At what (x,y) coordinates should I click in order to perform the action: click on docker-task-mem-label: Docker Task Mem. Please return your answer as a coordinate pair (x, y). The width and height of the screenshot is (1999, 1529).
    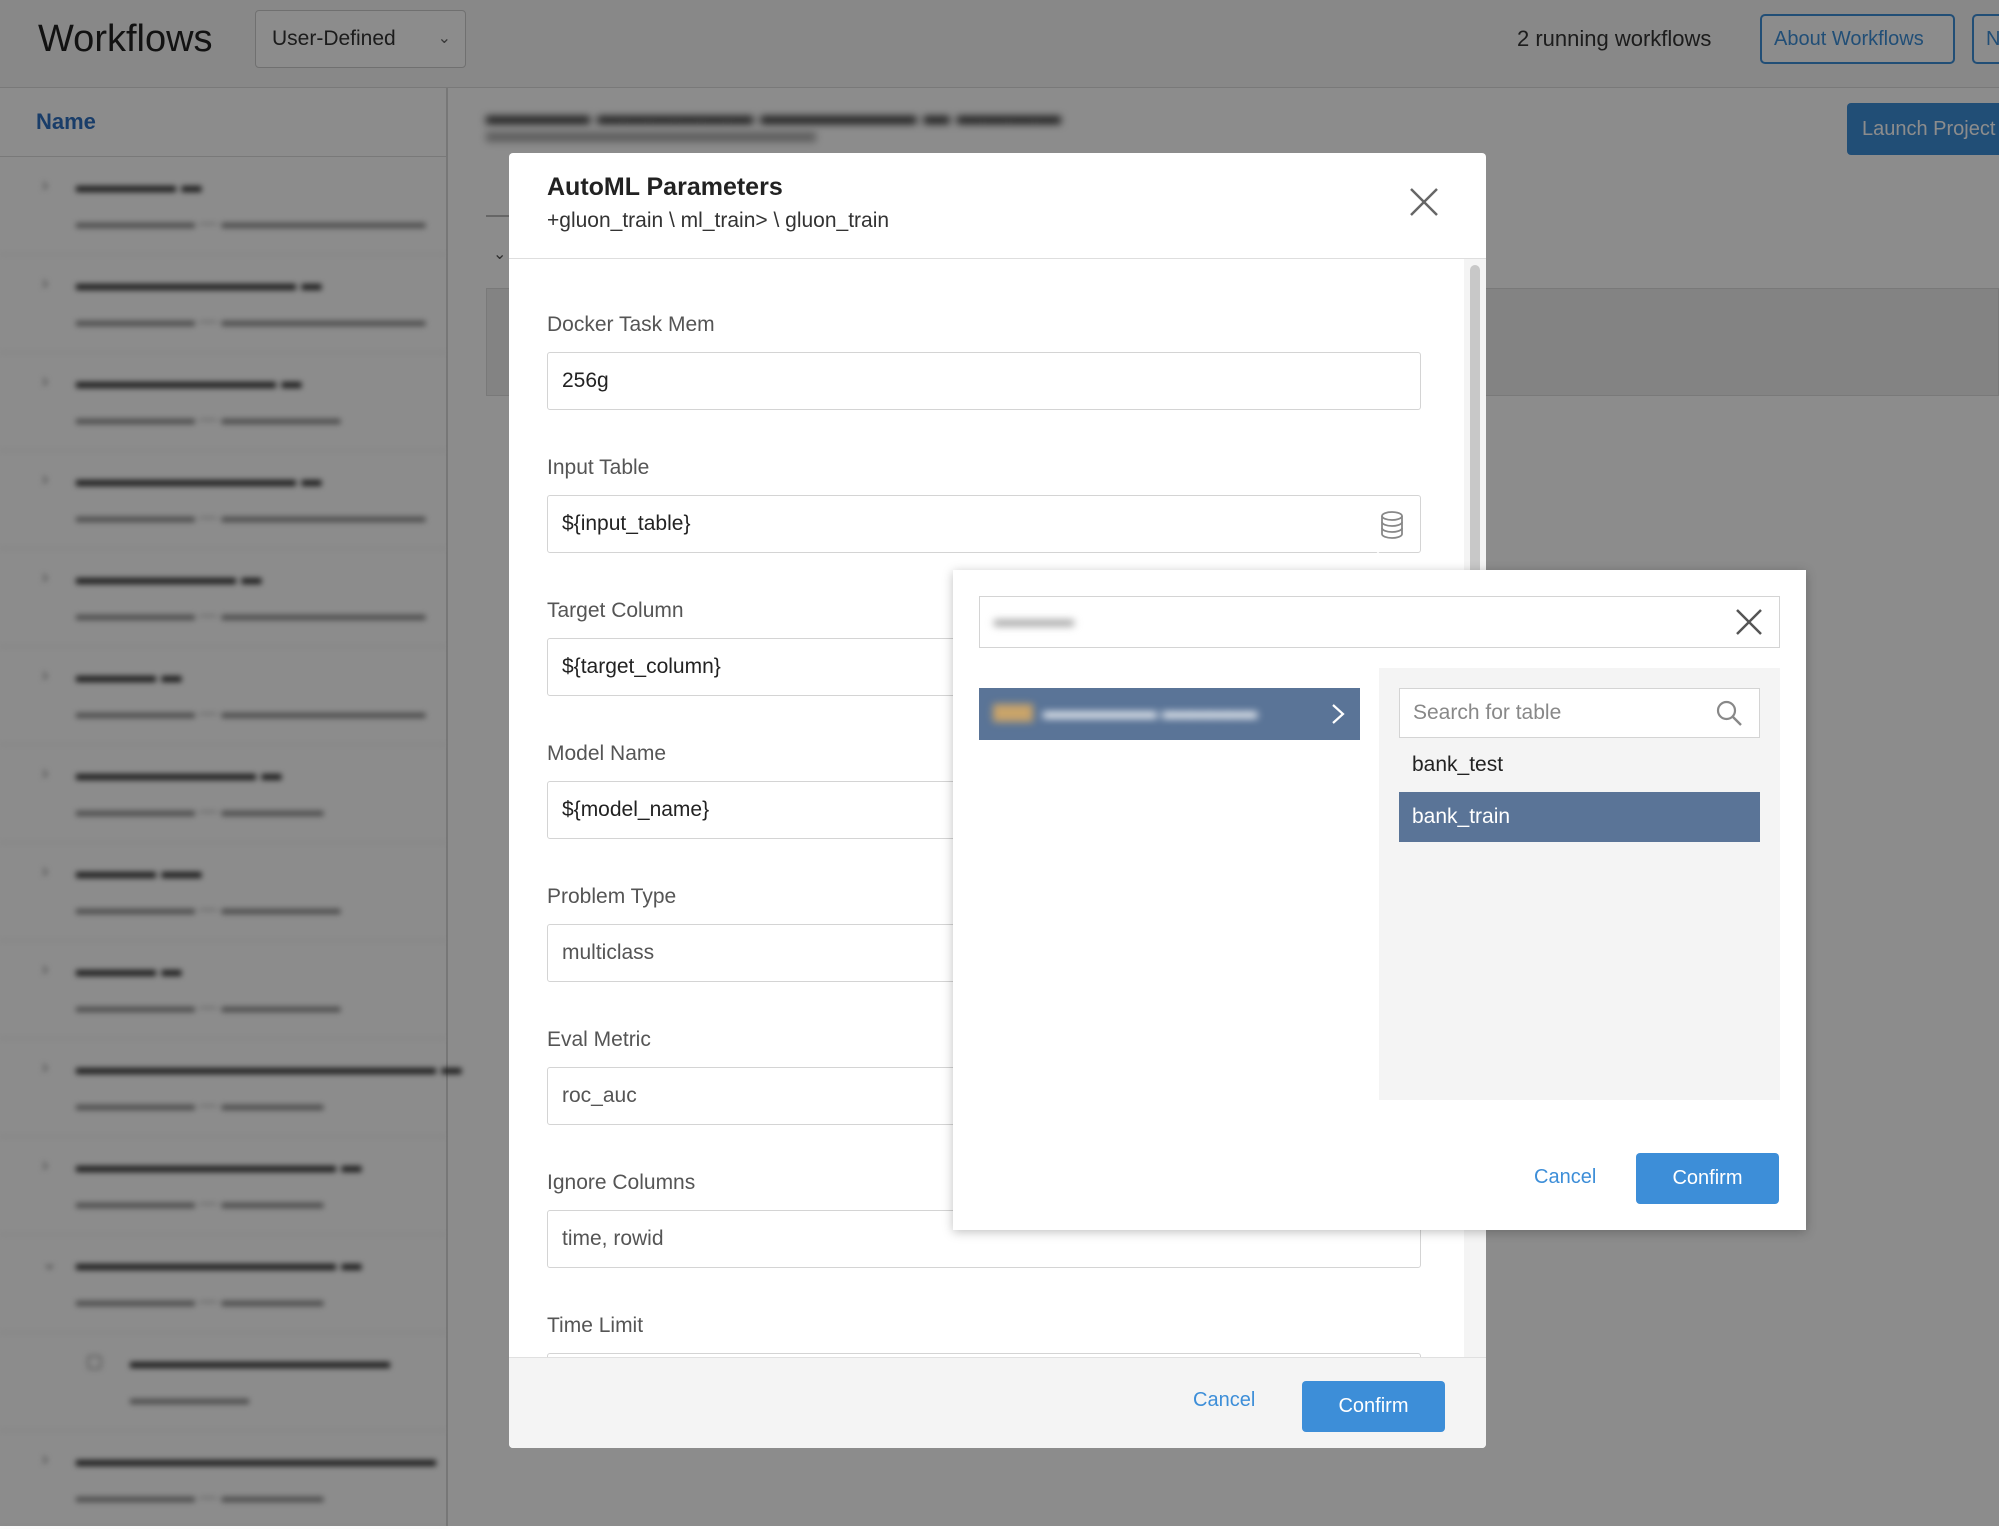
    Looking at the image, I should click on (631, 324).